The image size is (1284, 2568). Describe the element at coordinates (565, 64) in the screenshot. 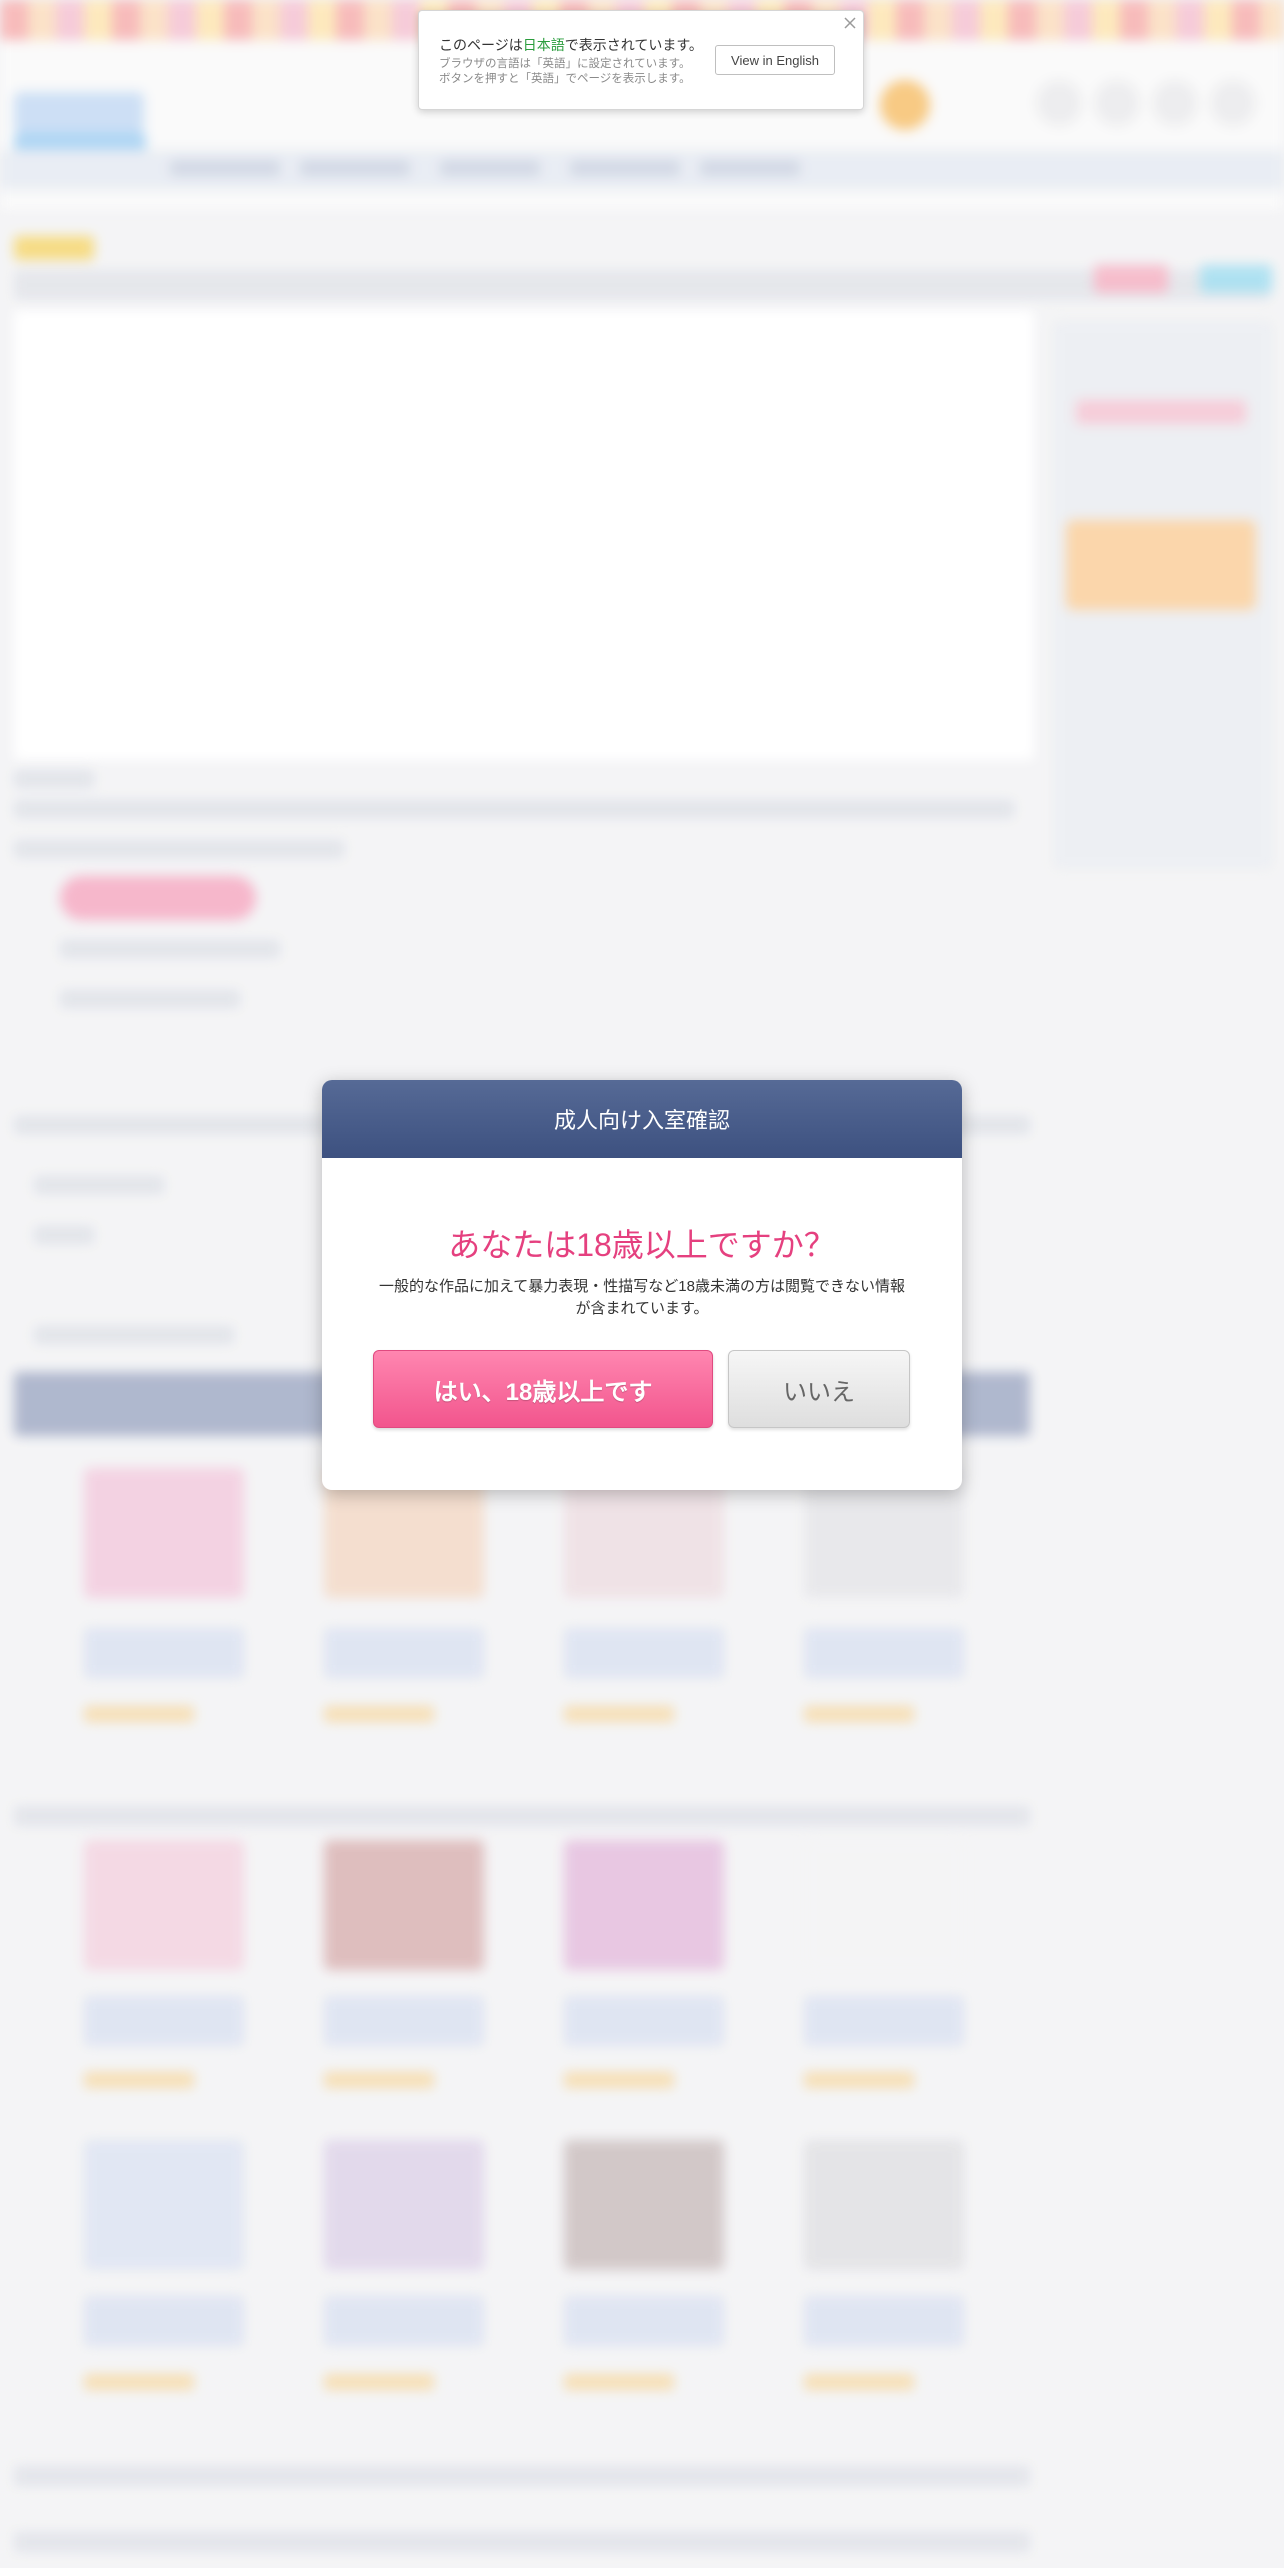

I see `language-sub-line: ブラウザの言語は「英語」に設定されています。` at that location.